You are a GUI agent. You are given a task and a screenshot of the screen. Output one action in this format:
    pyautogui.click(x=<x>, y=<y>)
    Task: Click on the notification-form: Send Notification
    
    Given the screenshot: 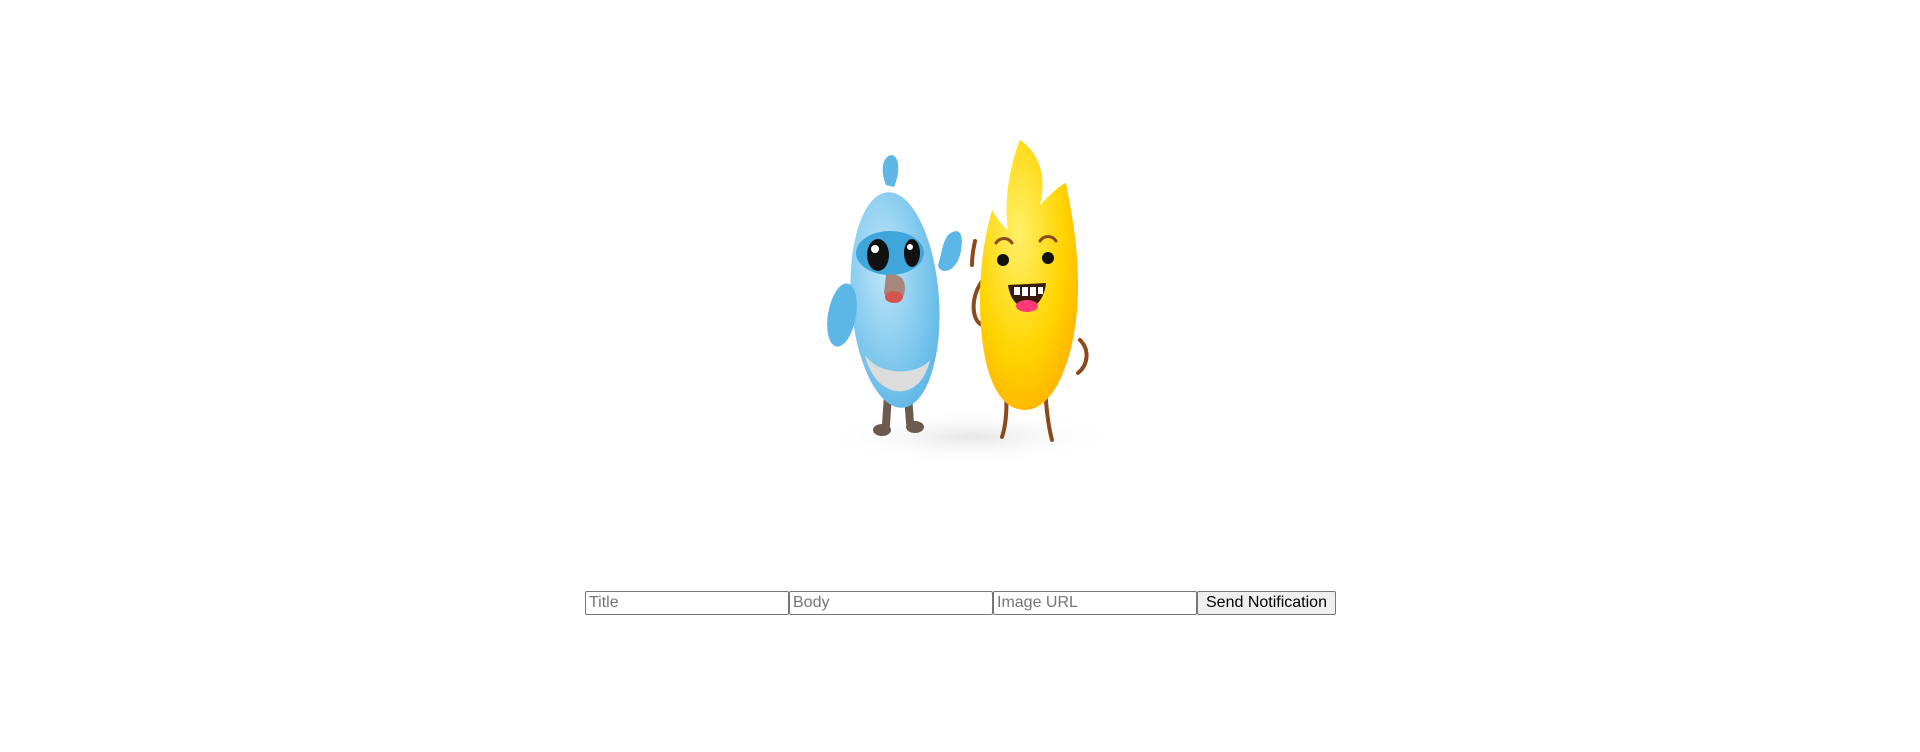 What is the action you would take?
    pyautogui.click(x=960, y=603)
    